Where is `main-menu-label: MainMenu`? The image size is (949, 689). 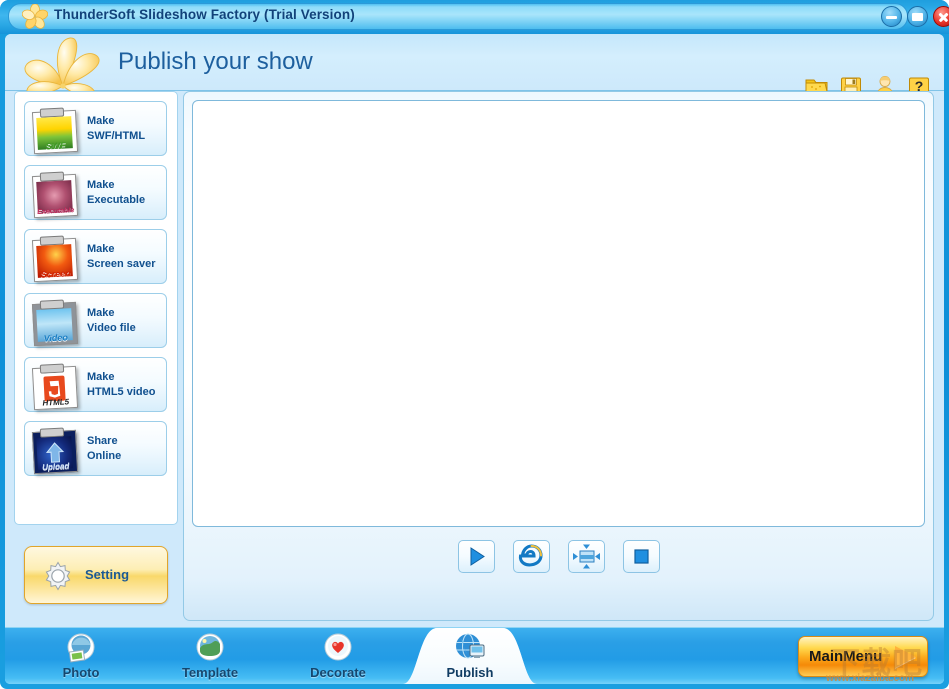 main-menu-label: MainMenu is located at coordinates (846, 656).